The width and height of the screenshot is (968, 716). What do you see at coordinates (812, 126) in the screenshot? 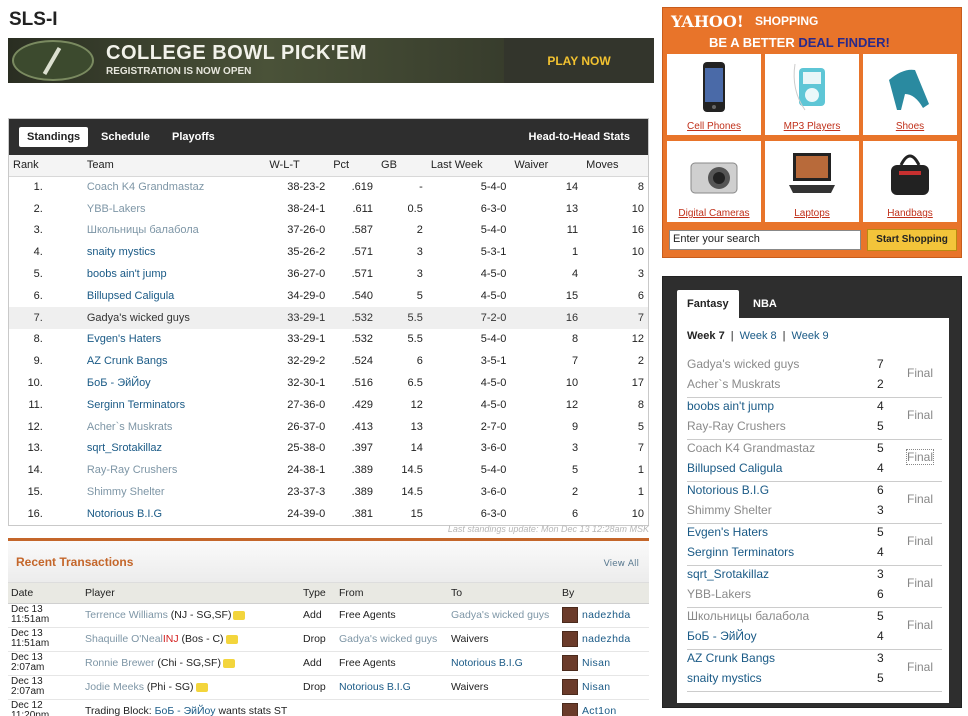
I see `product-label: MP3 Players` at bounding box center [812, 126].